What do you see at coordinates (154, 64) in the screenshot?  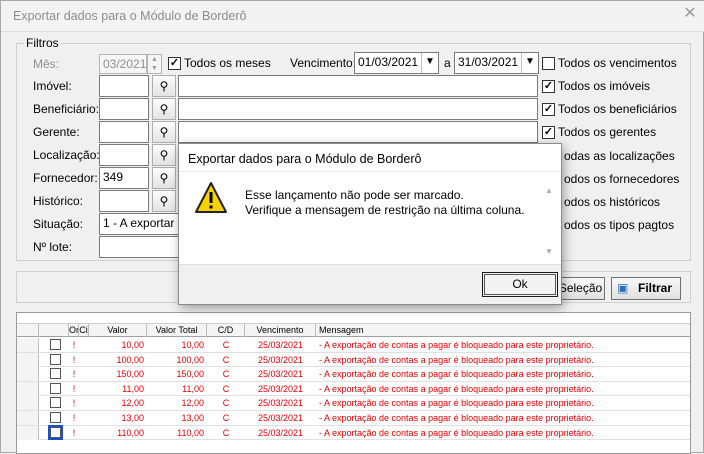 I see `mes-spinner: ▲ ▼` at bounding box center [154, 64].